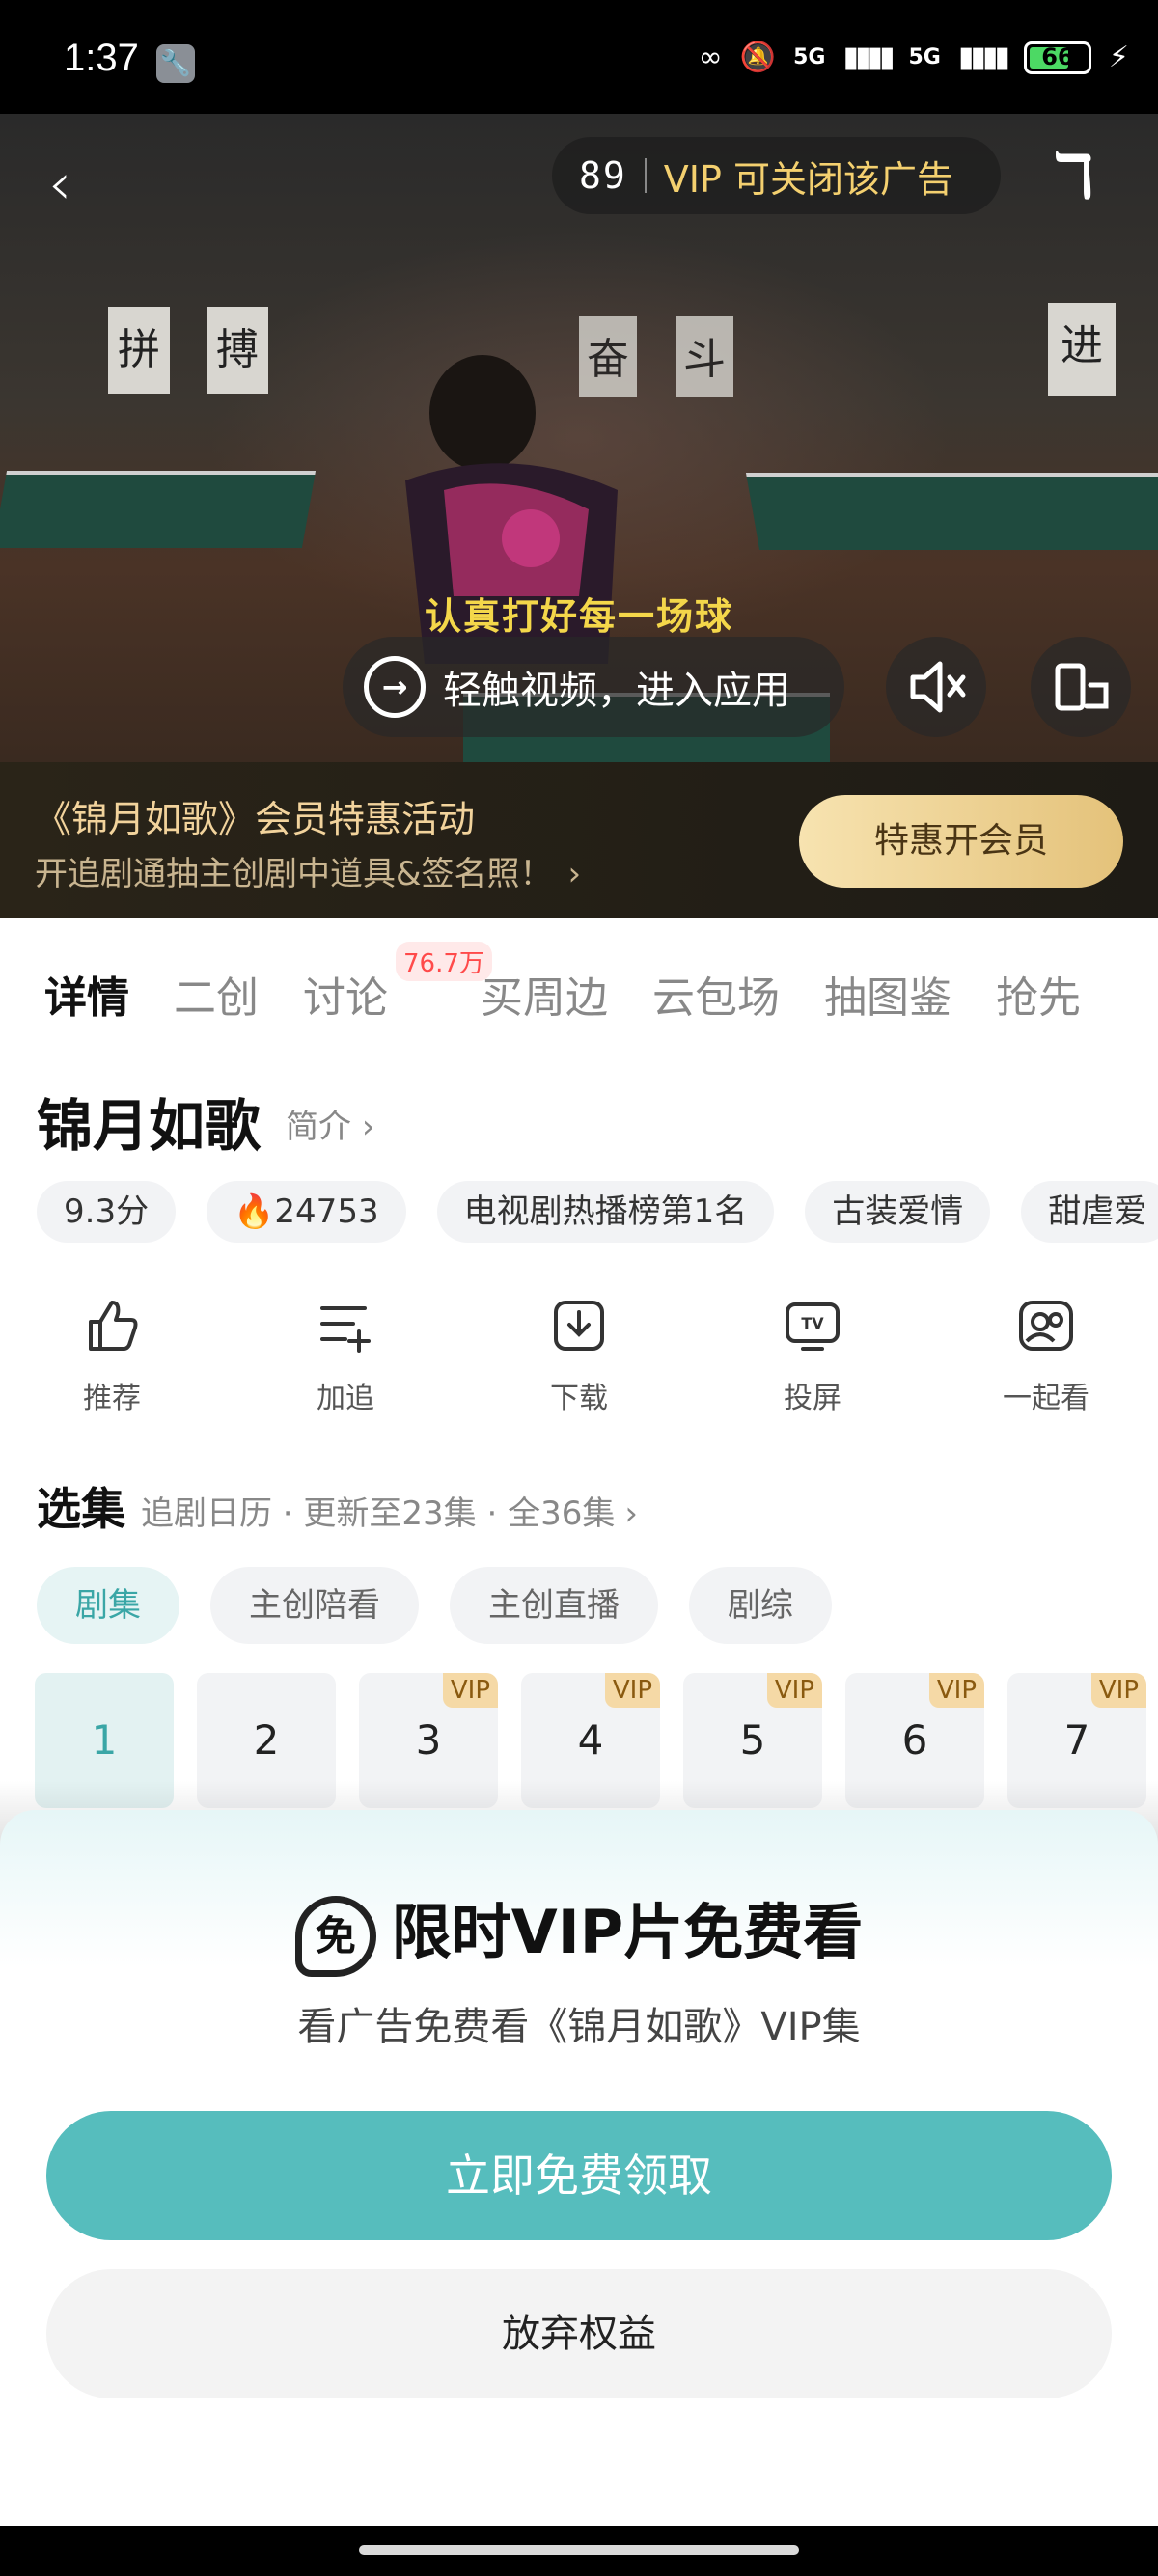  I want to click on tab-label: 二创, so click(216, 998).